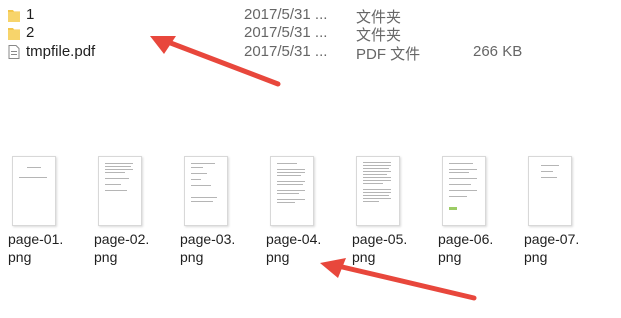 This screenshot has height=318, width=621. Describe the element at coordinates (14, 52) in the screenshot. I see `pdf-file-icon` at that location.